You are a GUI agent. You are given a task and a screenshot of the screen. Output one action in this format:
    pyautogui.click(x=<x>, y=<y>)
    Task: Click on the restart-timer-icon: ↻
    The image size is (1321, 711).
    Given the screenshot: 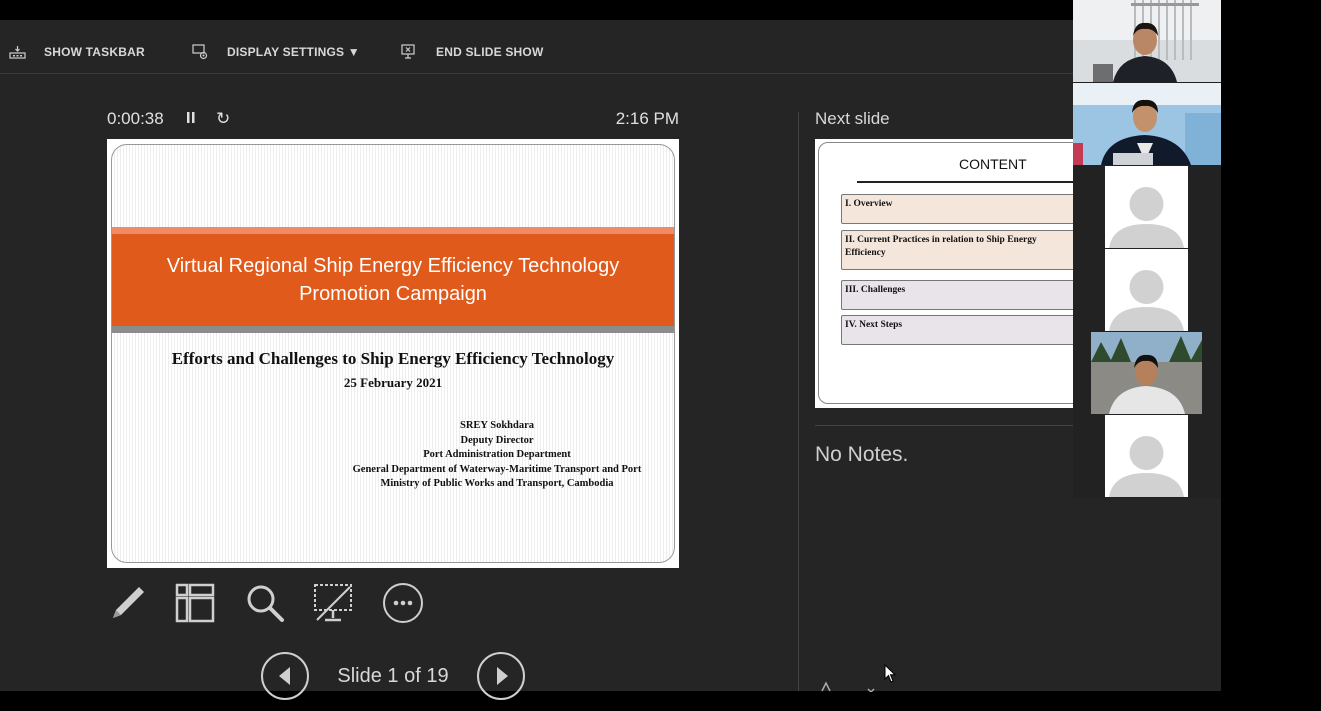 What is the action you would take?
    pyautogui.click(x=223, y=119)
    